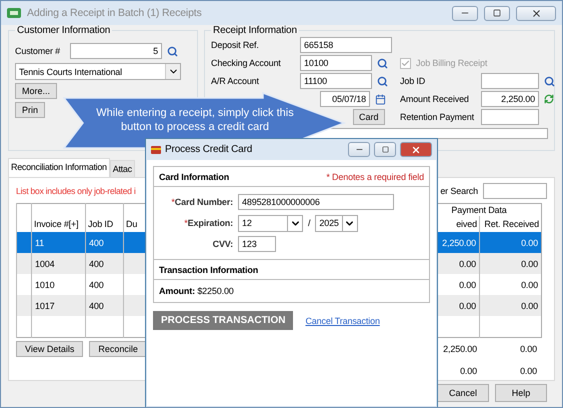 The width and height of the screenshot is (563, 408). Describe the element at coordinates (336, 223) in the screenshot. I see `year-select: 2025` at that location.